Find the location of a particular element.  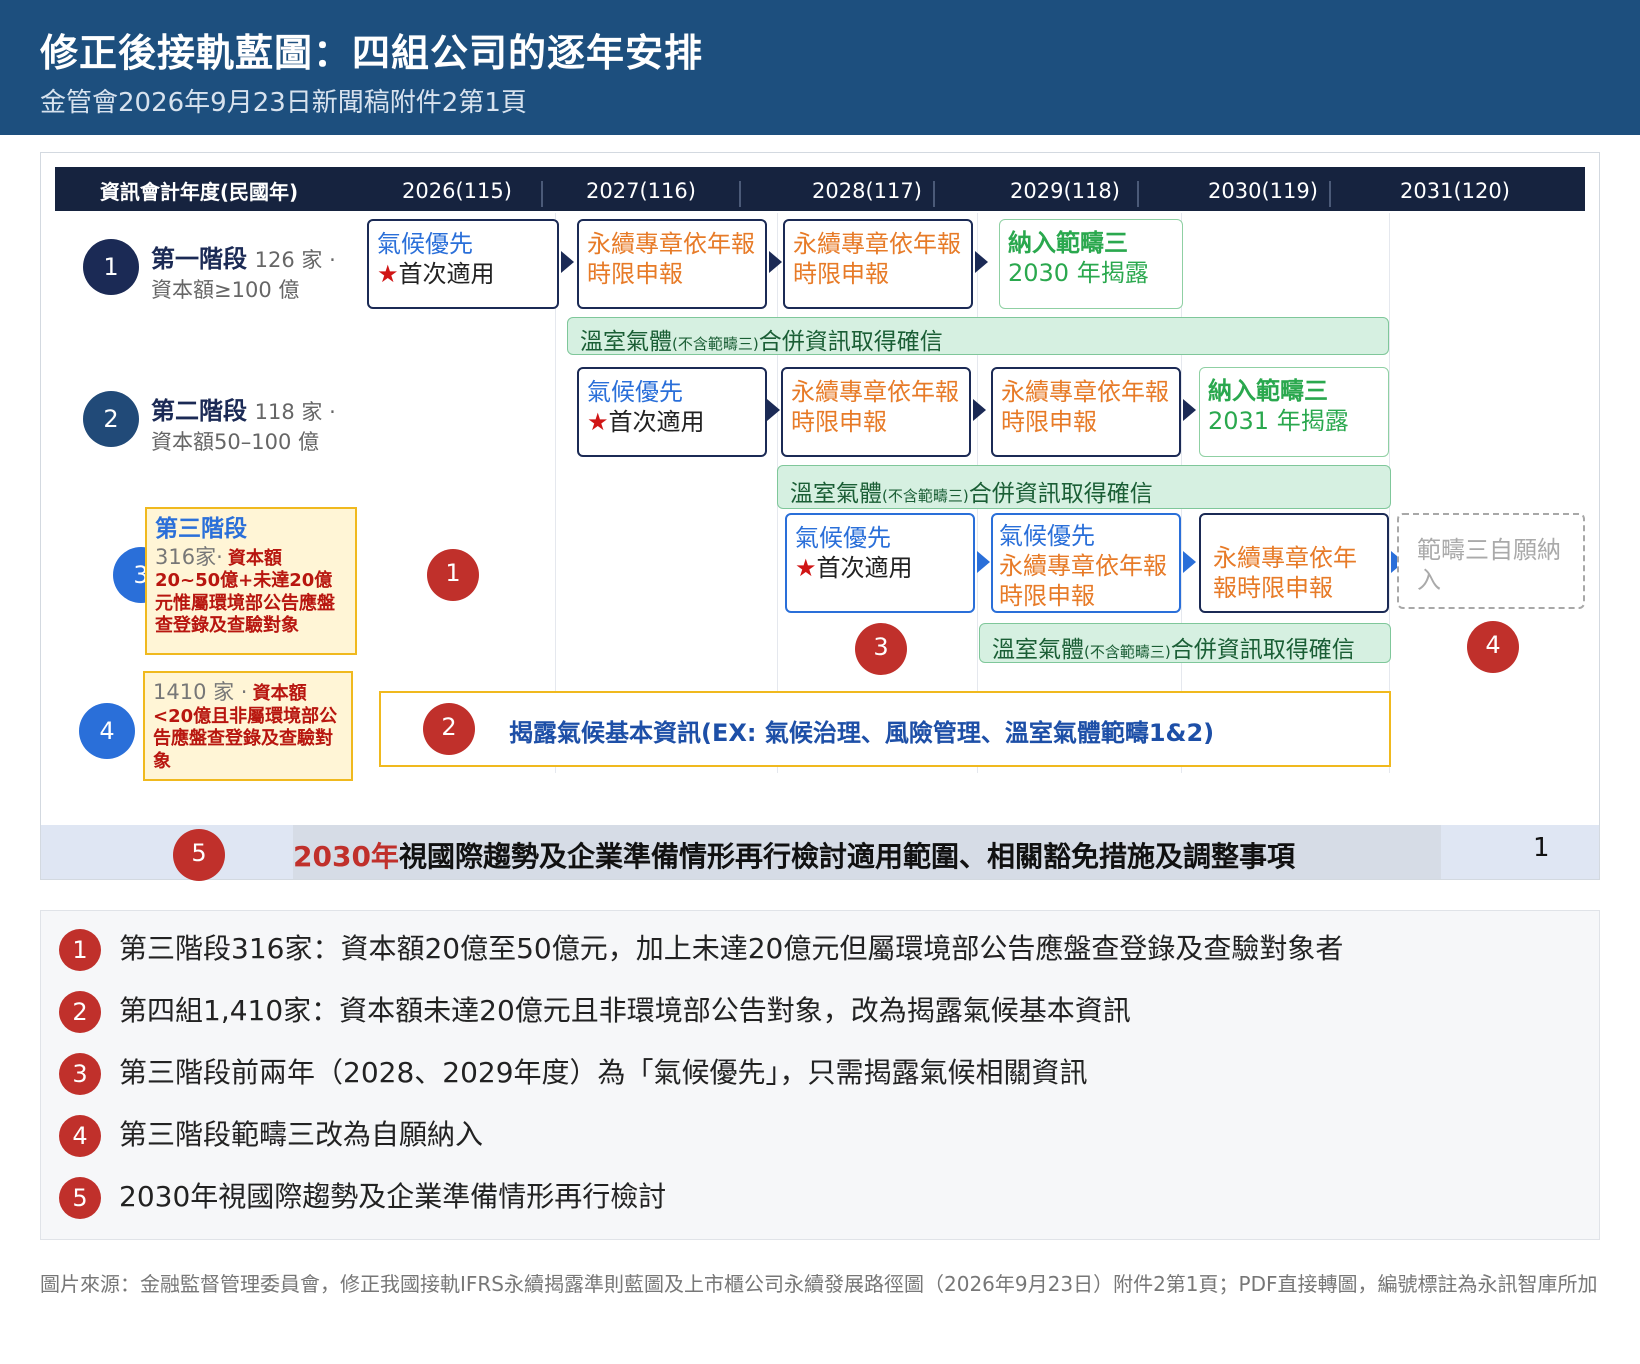

marker-4: 4 is located at coordinates (1493, 647).